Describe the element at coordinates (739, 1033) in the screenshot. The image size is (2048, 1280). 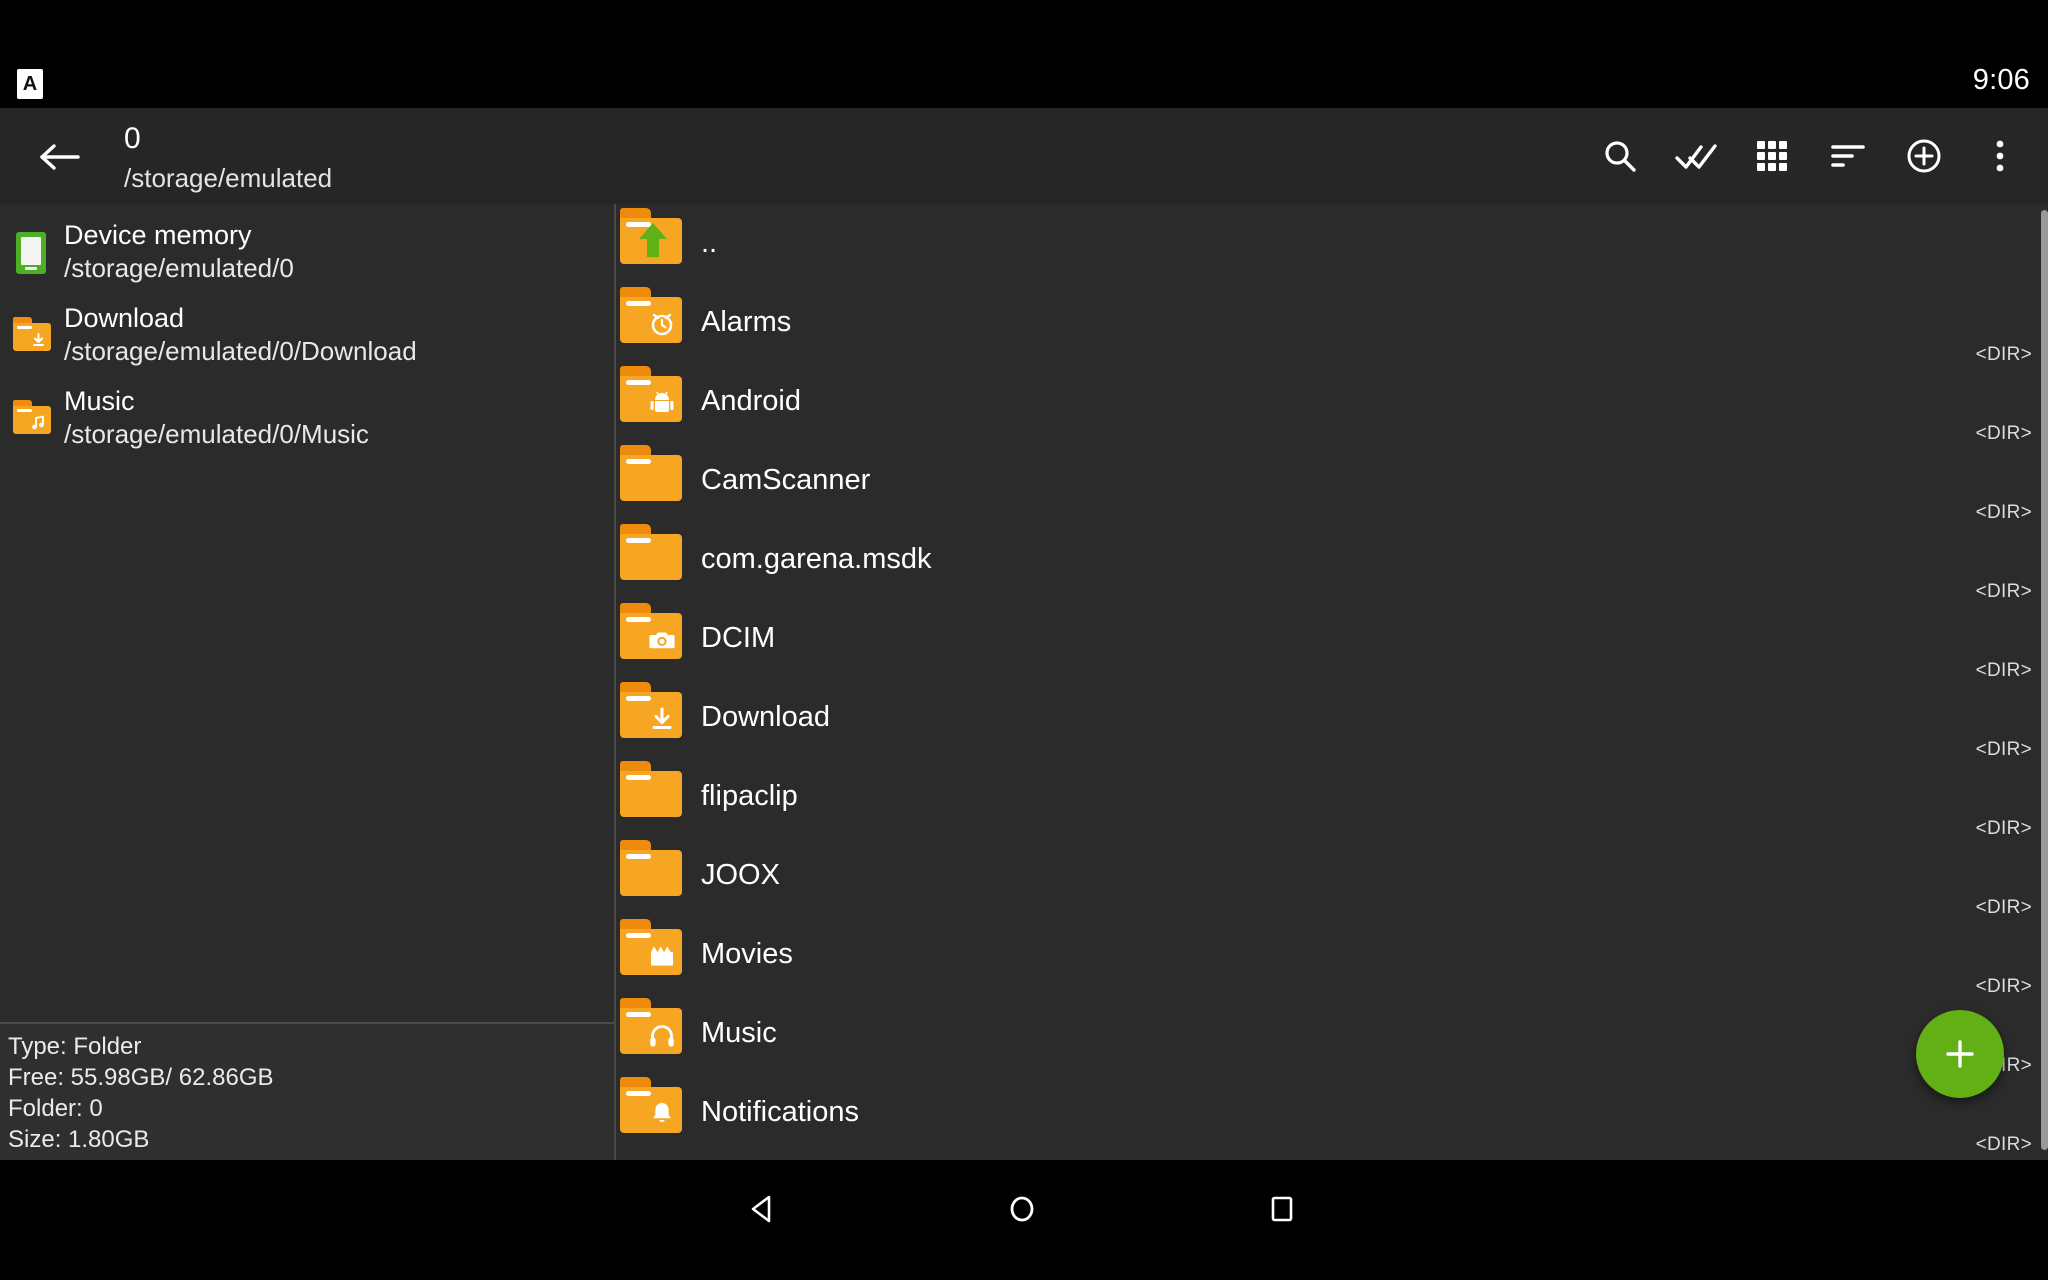
I see `file-name: Music` at that location.